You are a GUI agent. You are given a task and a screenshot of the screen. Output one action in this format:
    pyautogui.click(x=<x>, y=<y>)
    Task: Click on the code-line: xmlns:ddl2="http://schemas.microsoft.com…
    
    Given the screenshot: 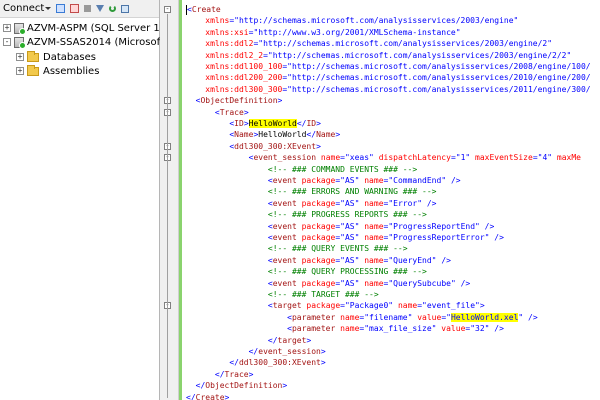 What is the action you would take?
    pyautogui.click(x=369, y=43)
    